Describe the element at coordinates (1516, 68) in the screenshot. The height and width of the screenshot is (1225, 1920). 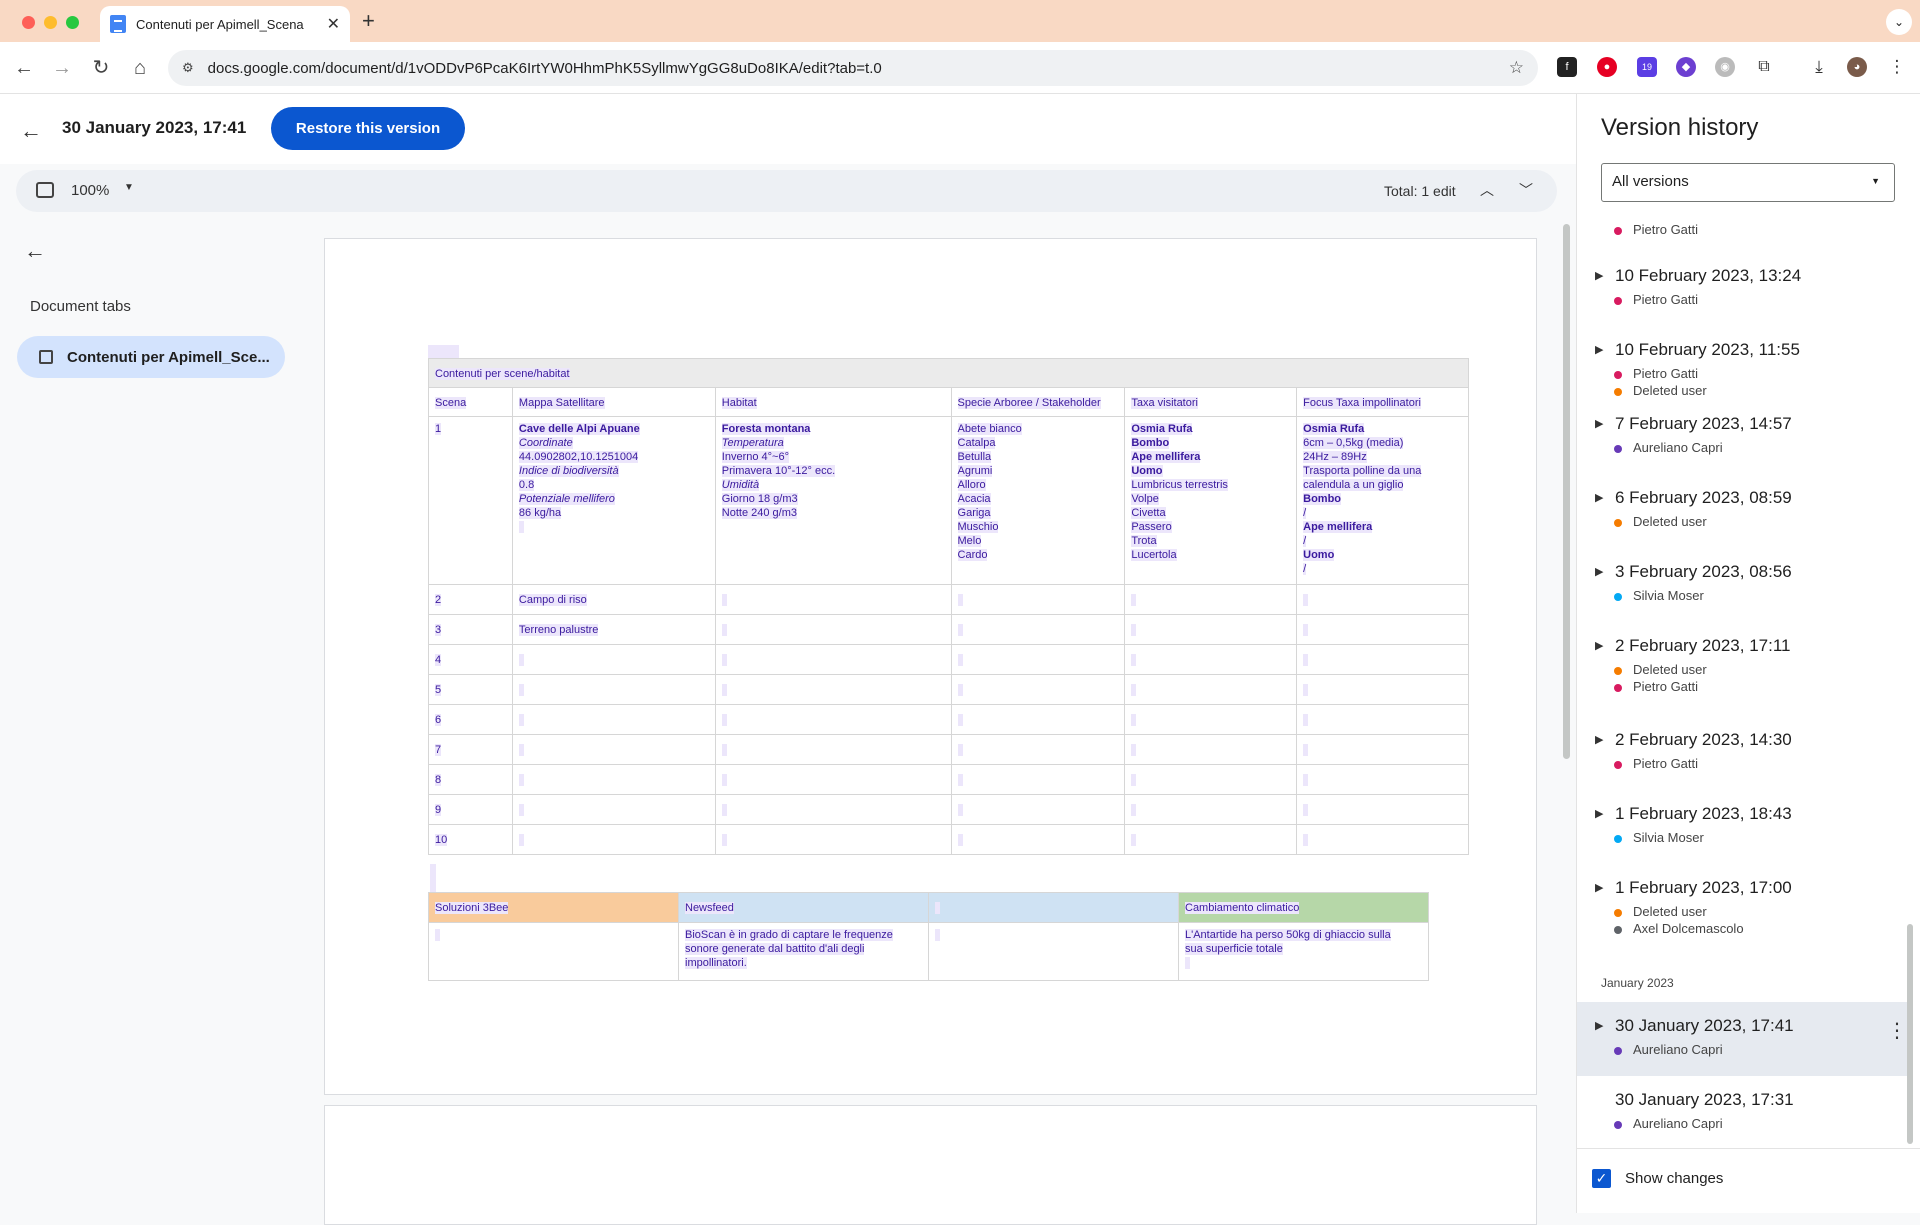
I see `bookmark-star-icon: ☆` at that location.